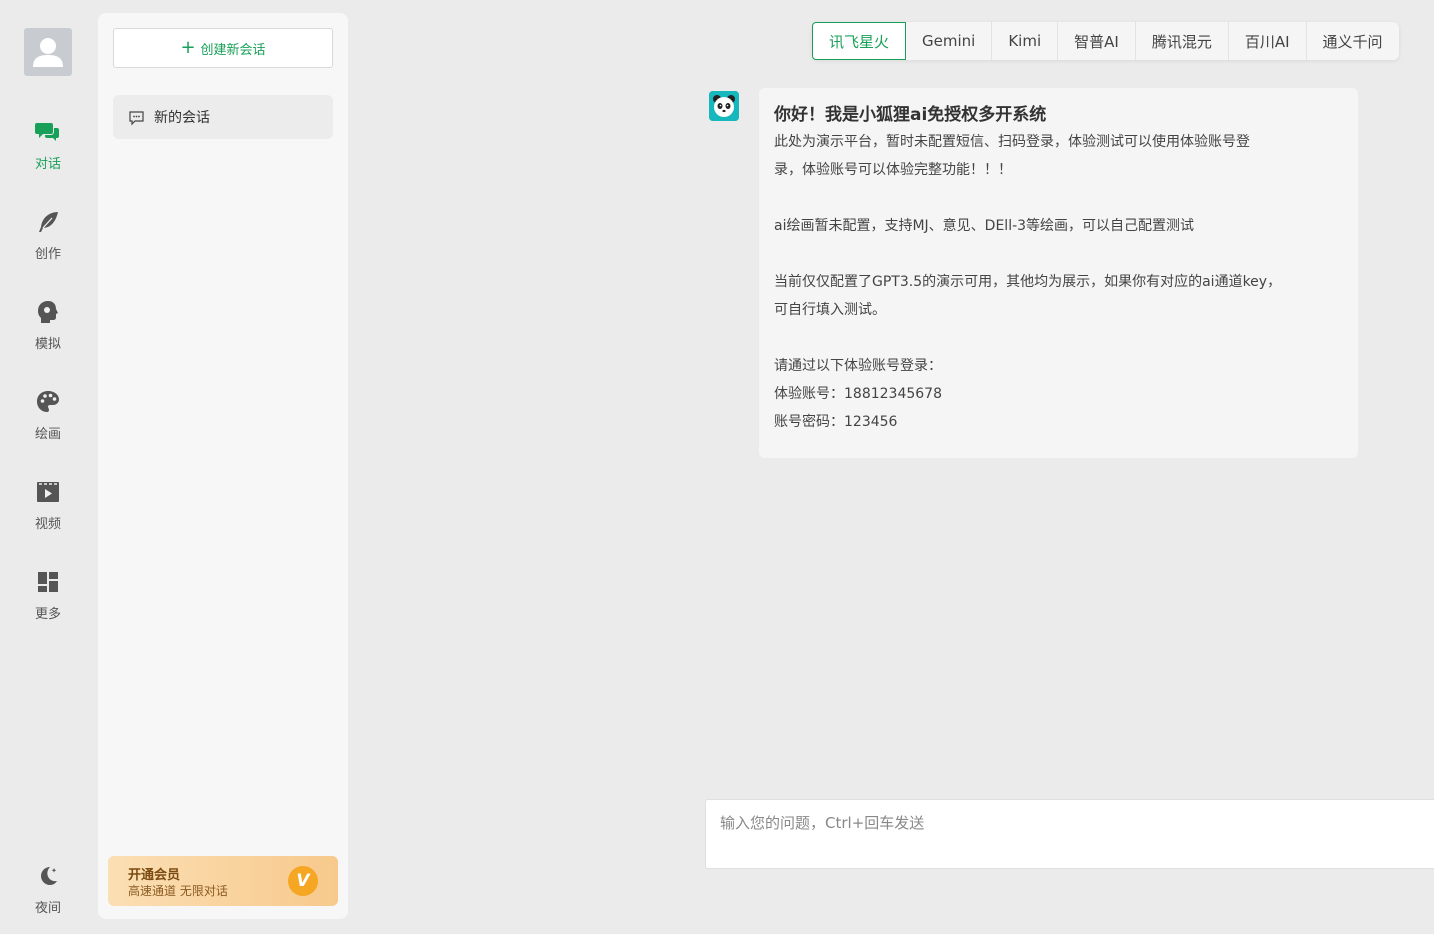  I want to click on night-mode-toggle: 夜间, so click(48, 894).